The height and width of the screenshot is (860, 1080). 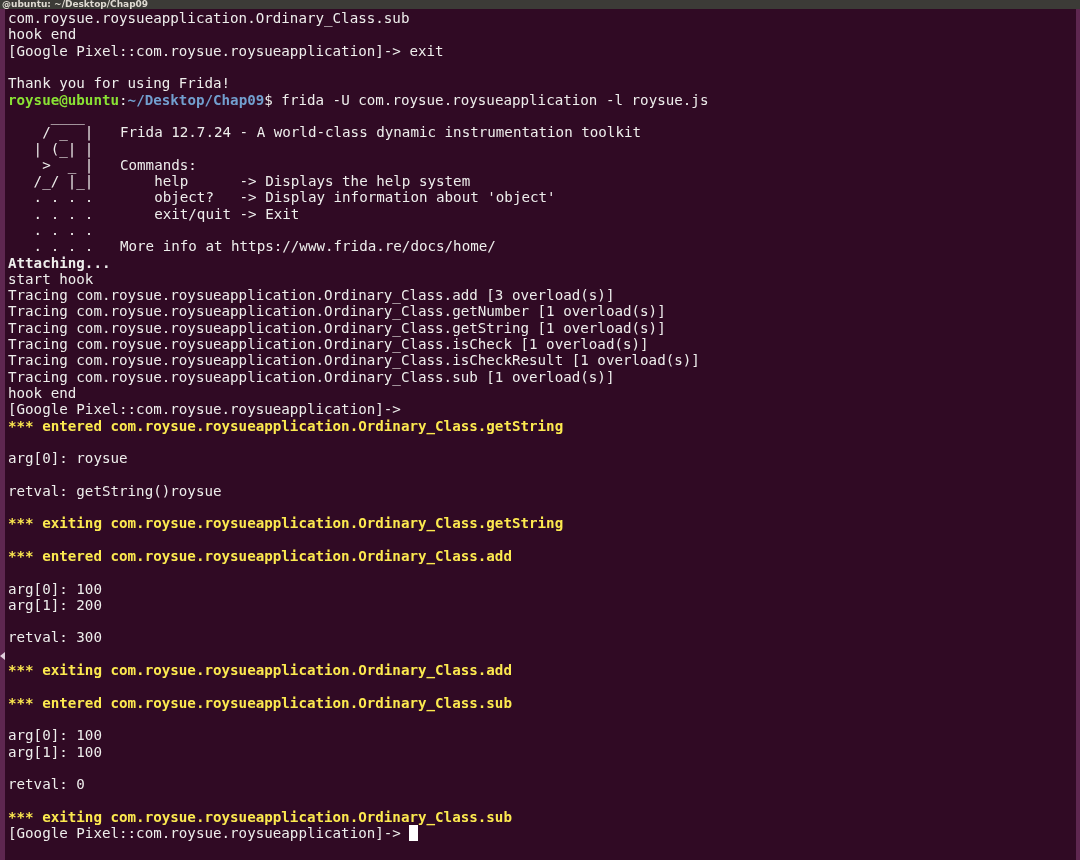 I want to click on output-line: retval: getString()roysue, so click(x=115, y=490).